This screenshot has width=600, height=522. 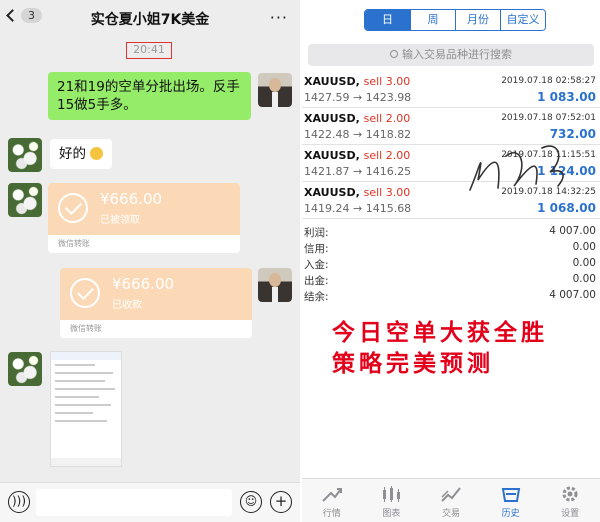 I want to click on nav-trade: 交易, so click(x=451, y=500).